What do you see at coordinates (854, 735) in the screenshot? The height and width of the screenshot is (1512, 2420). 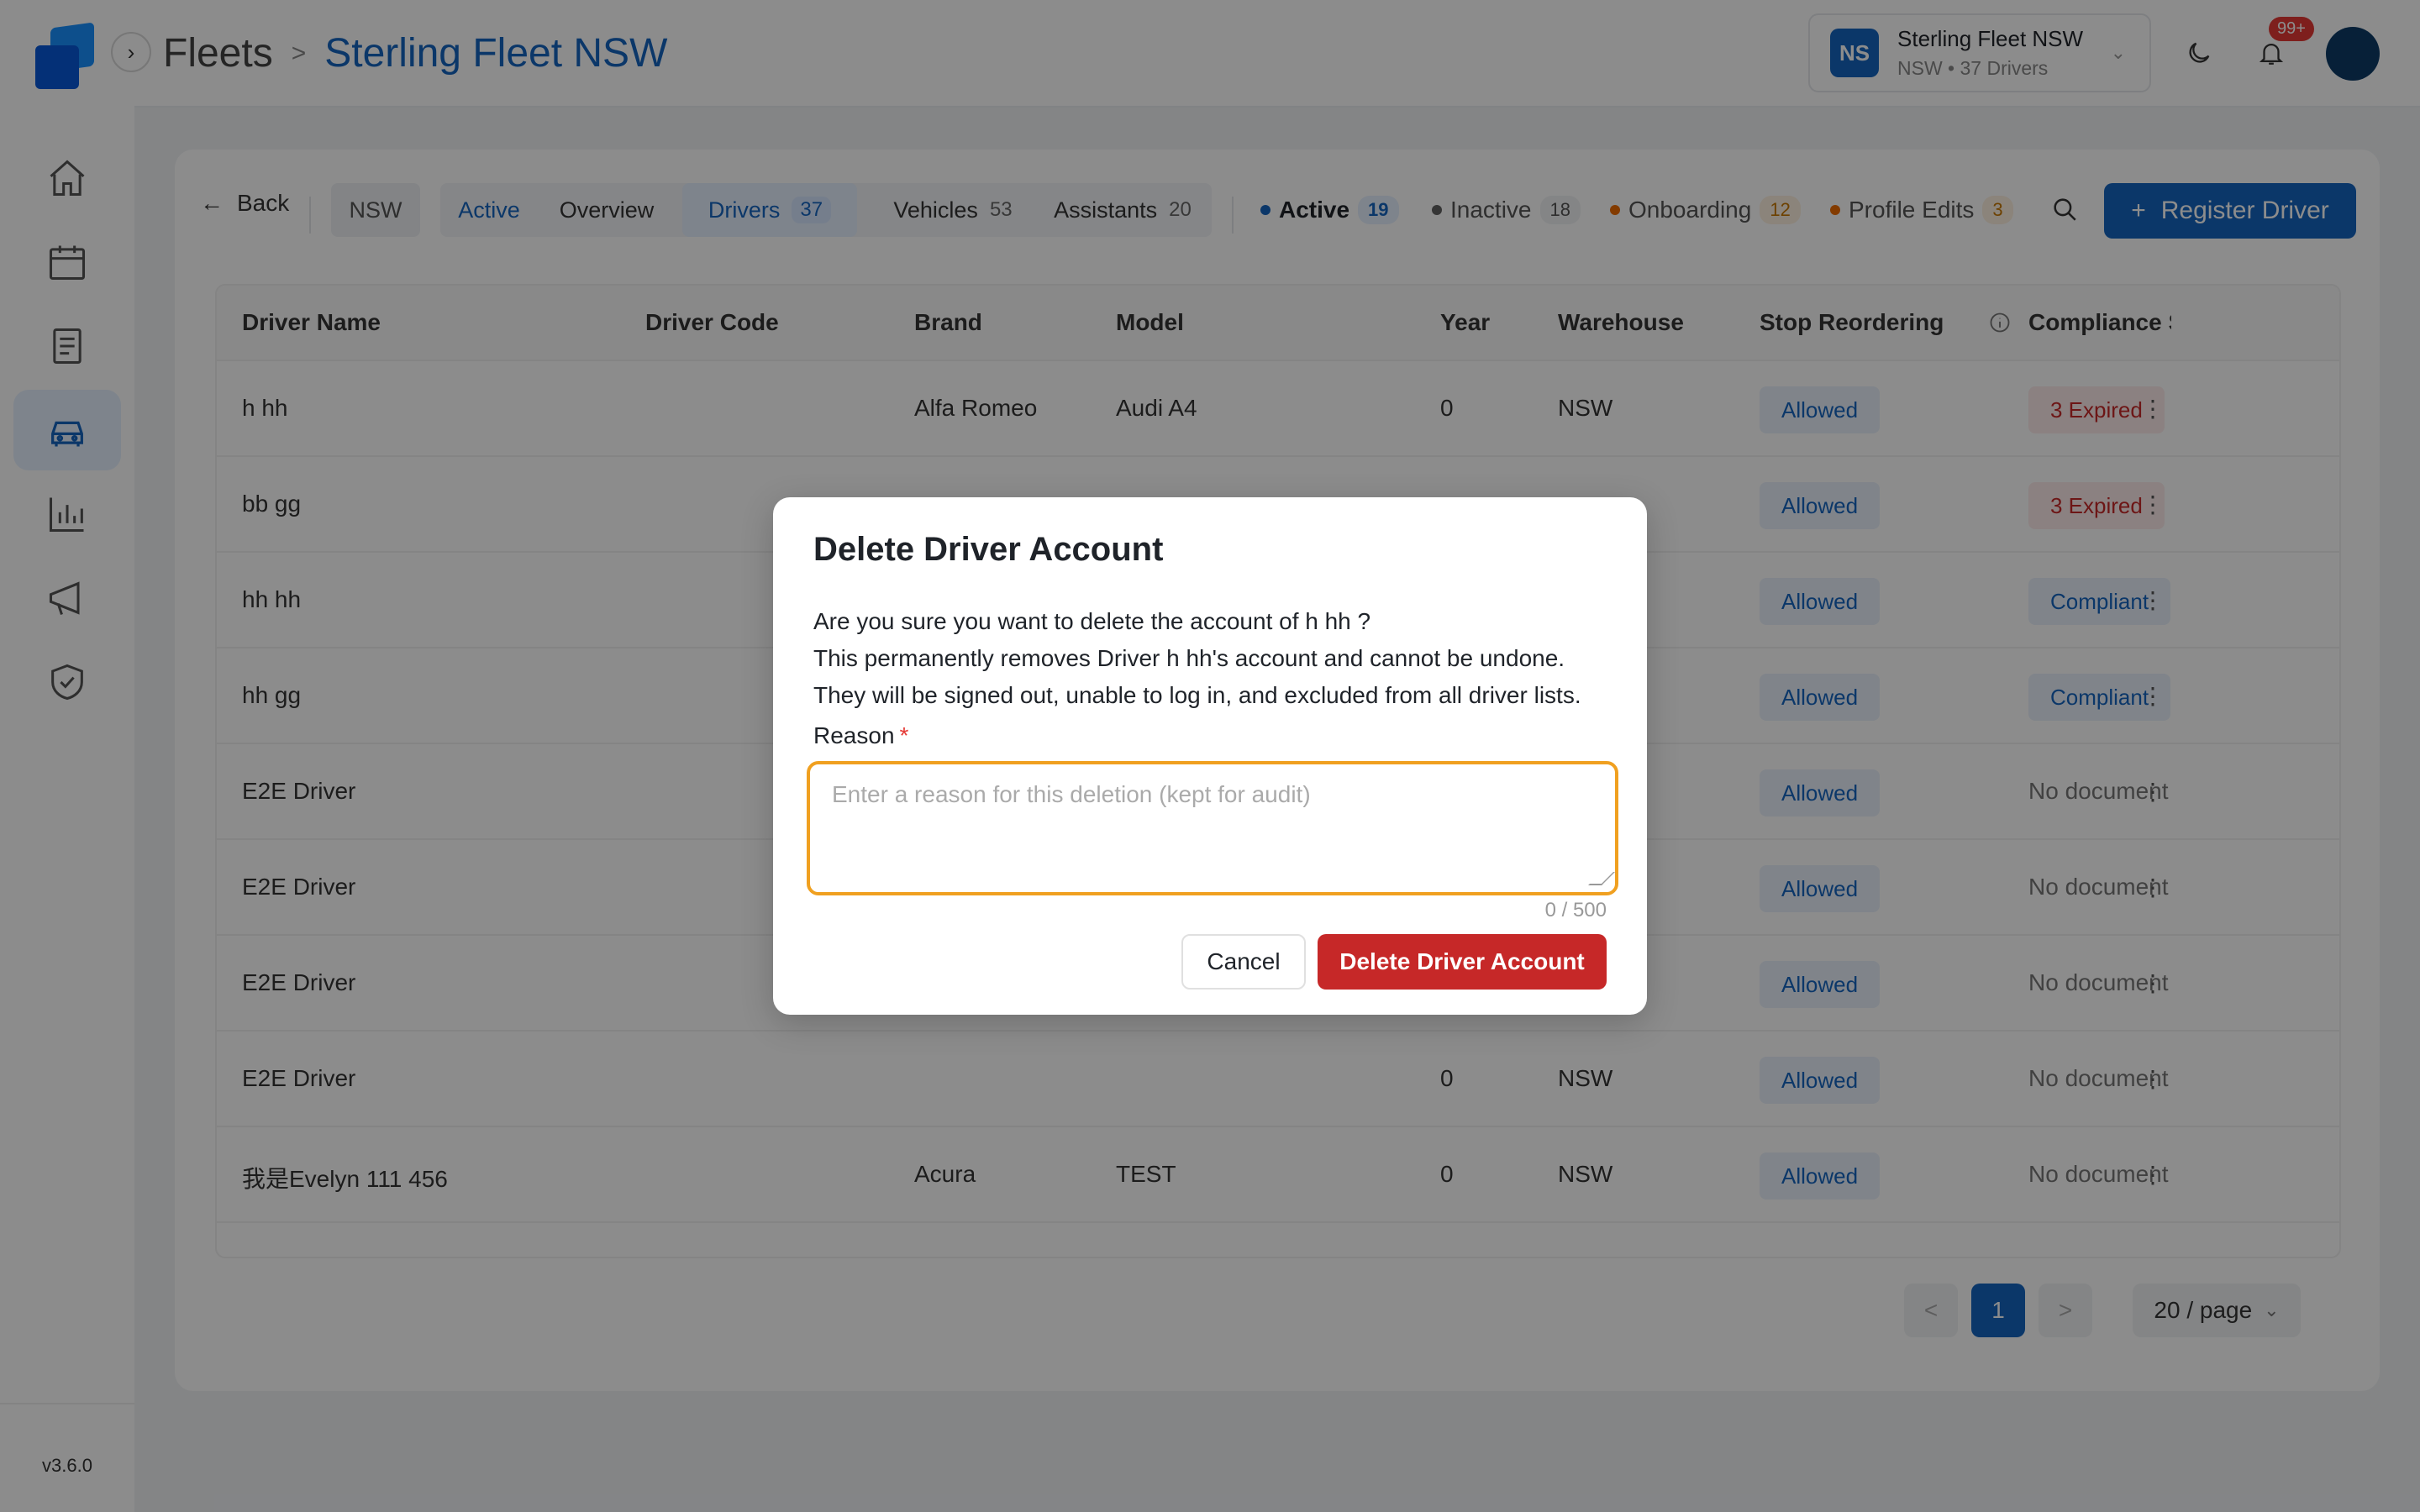 I see `reason-label-text: Reason` at bounding box center [854, 735].